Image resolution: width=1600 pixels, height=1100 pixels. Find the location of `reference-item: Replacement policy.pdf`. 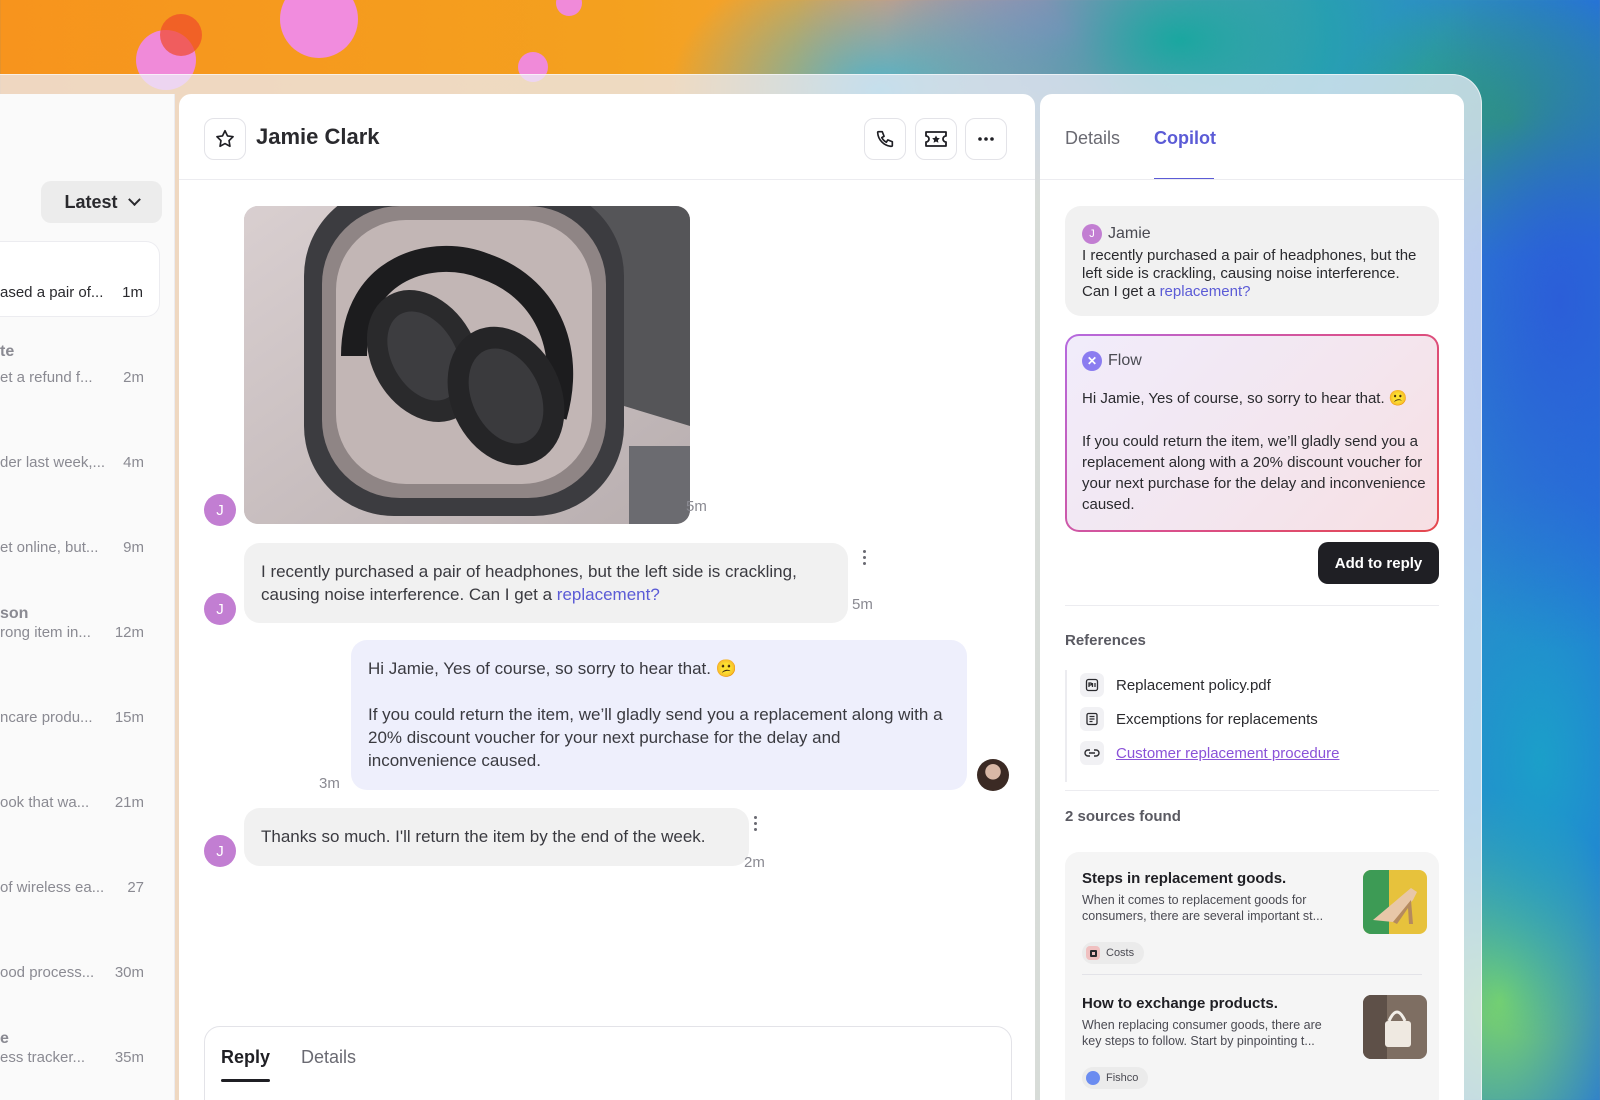

reference-item: Replacement policy.pdf is located at coordinates (1175, 685).